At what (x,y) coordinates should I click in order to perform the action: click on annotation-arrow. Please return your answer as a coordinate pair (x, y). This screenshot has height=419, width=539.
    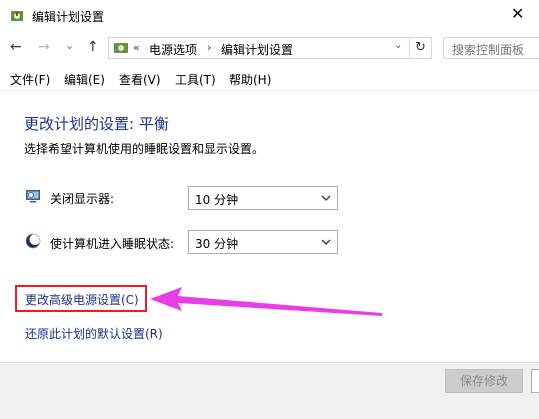
    Looking at the image, I should click on (266, 301).